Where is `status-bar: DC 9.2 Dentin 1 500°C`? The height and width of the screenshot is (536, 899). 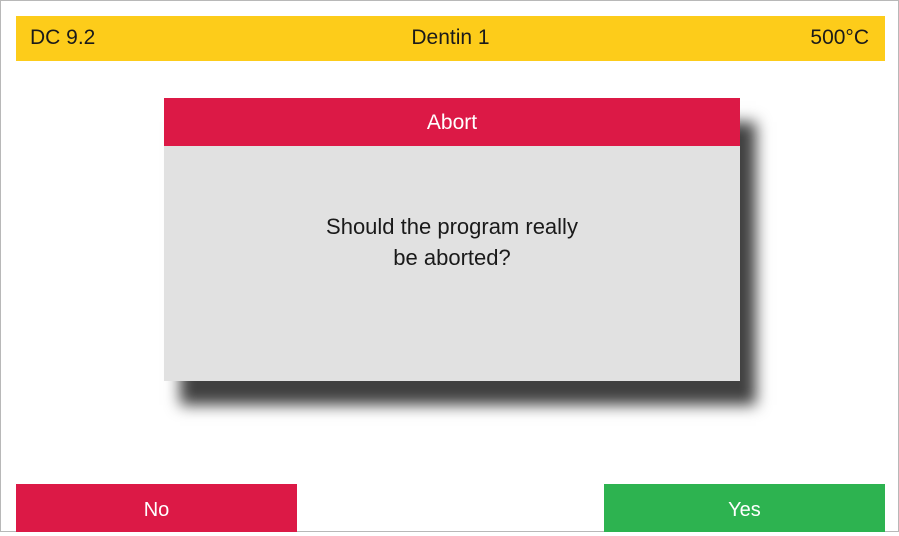 status-bar: DC 9.2 Dentin 1 500°C is located at coordinates (450, 38).